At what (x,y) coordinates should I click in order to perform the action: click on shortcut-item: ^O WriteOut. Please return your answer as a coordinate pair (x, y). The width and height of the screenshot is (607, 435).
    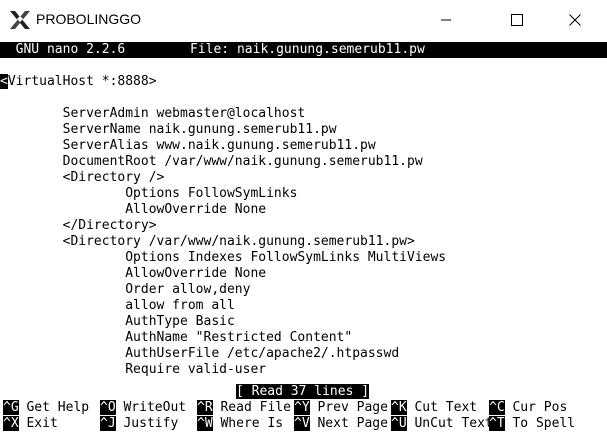
    Looking at the image, I should click on (143, 408).